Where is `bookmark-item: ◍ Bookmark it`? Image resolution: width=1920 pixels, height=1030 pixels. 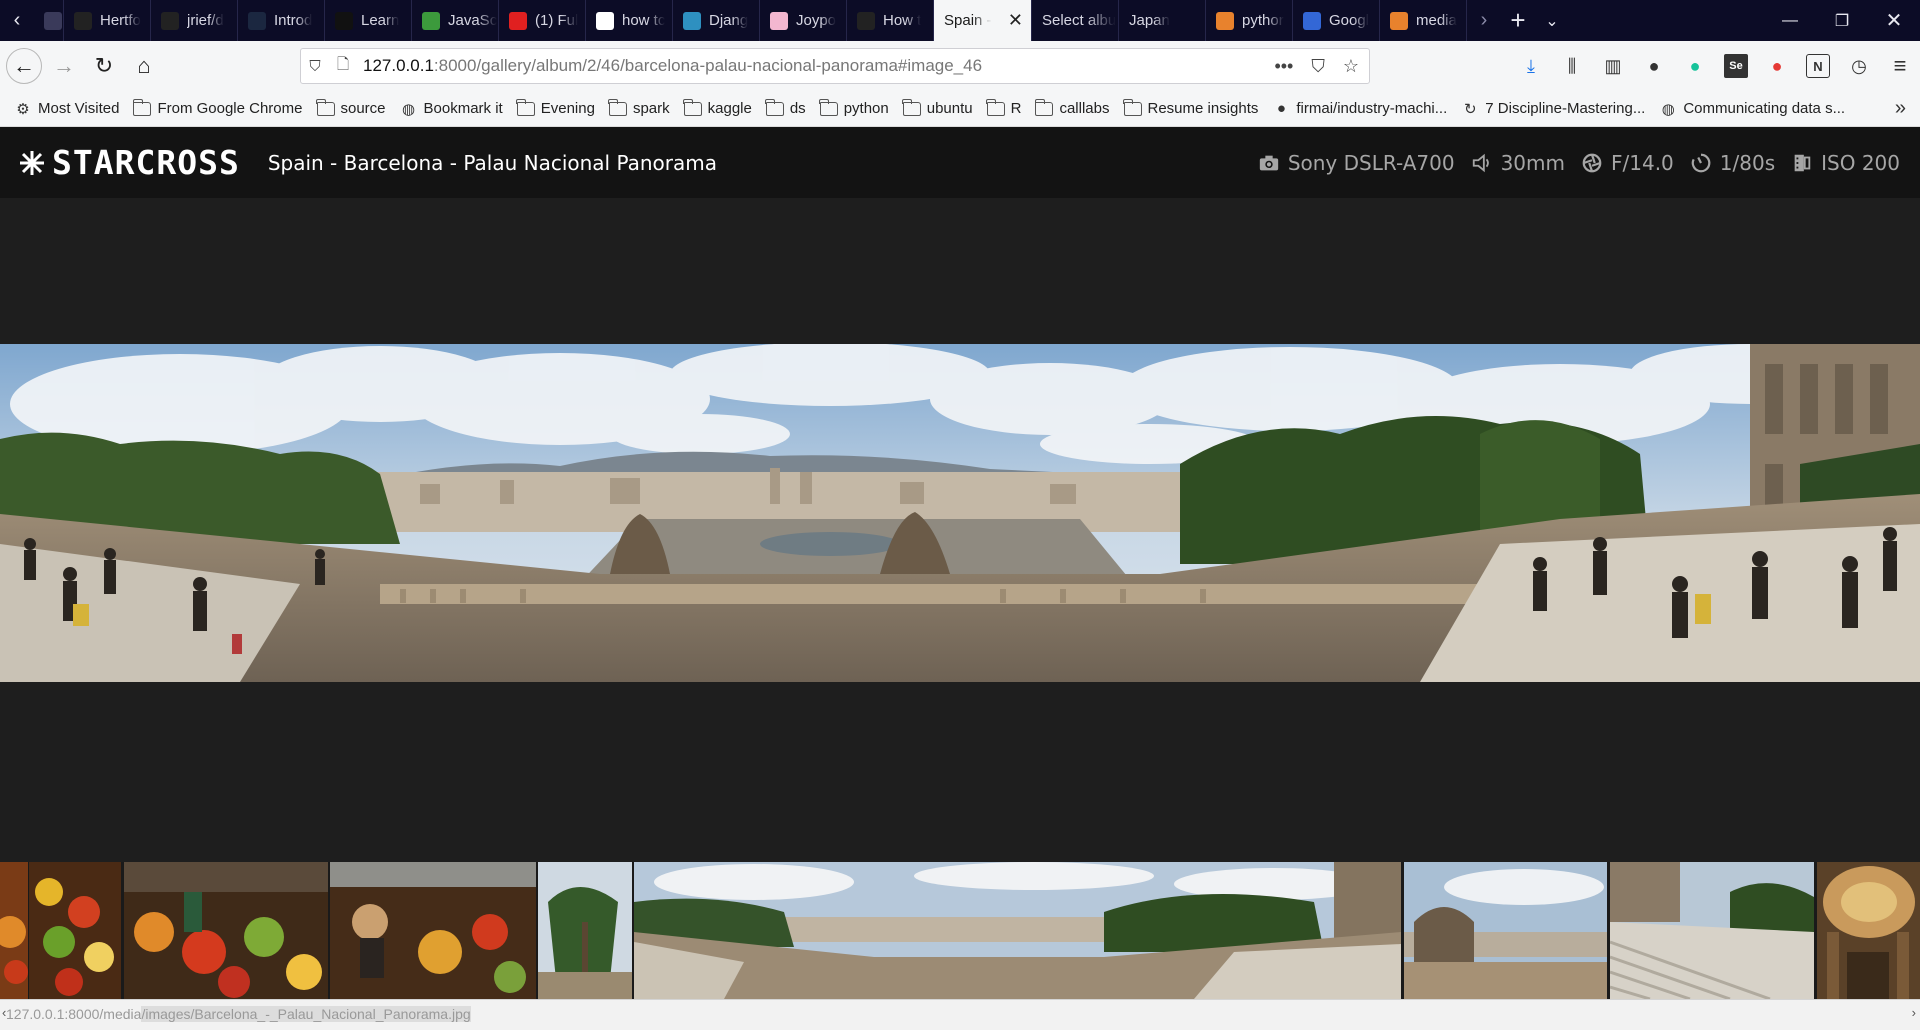
bookmark-item: ◍ Bookmark it is located at coordinates (451, 109).